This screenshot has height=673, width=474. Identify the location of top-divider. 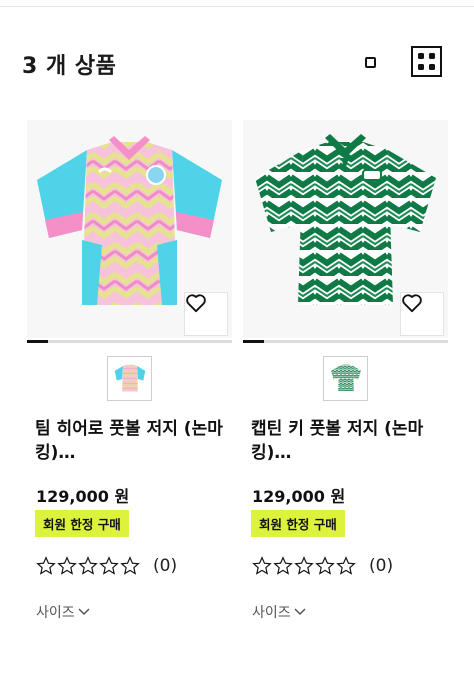
(237, 6).